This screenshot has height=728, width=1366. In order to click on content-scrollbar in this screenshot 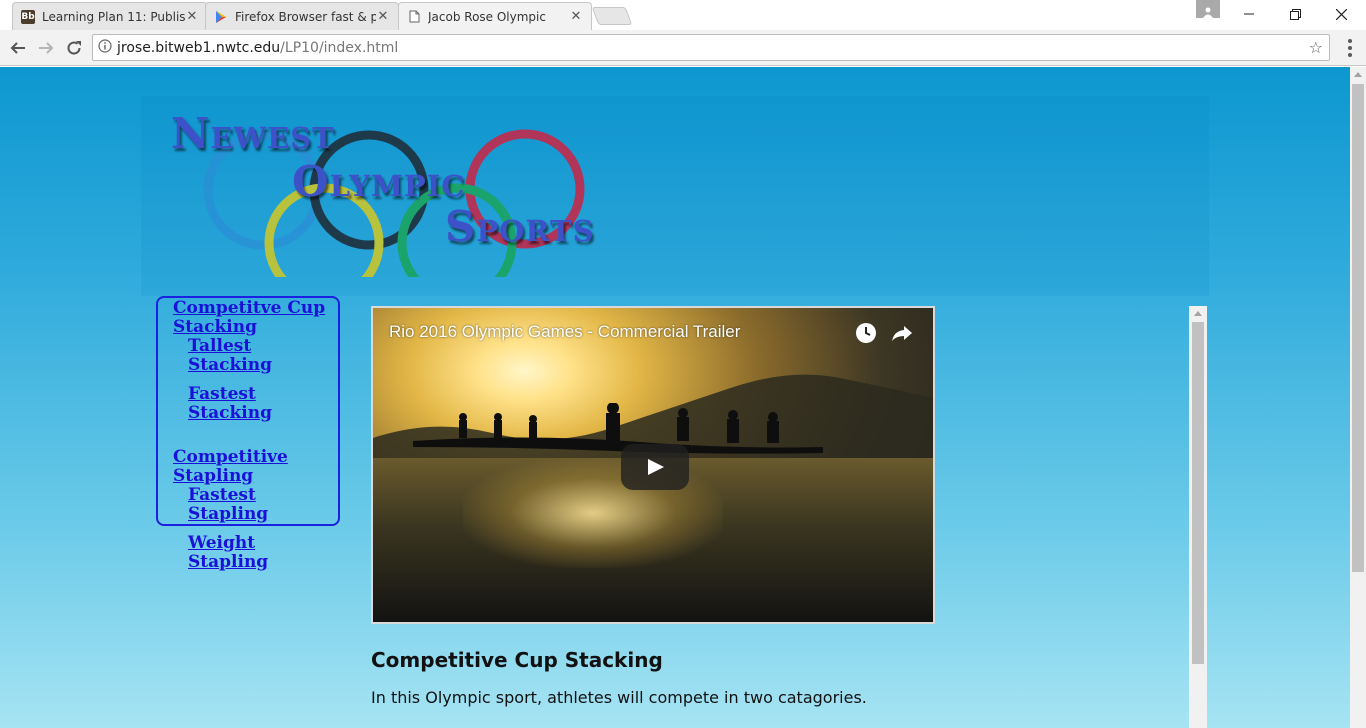, I will do `click(1198, 517)`.